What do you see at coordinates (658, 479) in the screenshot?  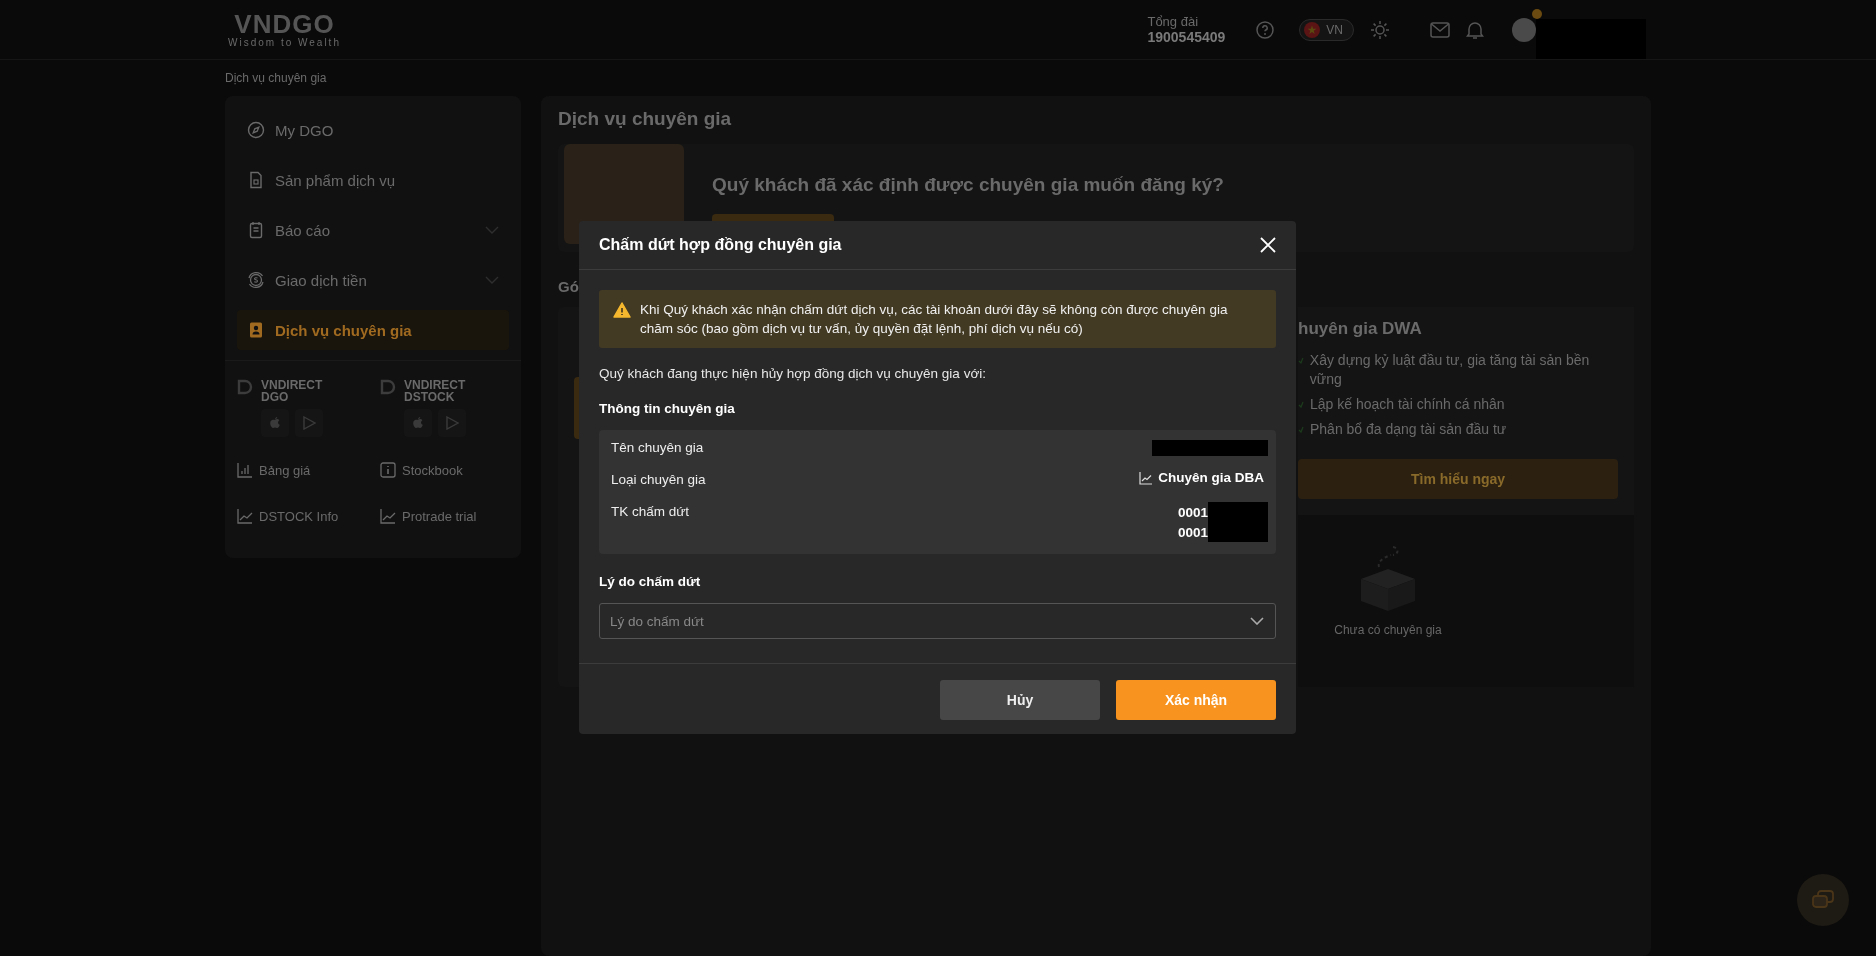 I see `field-label: Loại chuyên gia` at bounding box center [658, 479].